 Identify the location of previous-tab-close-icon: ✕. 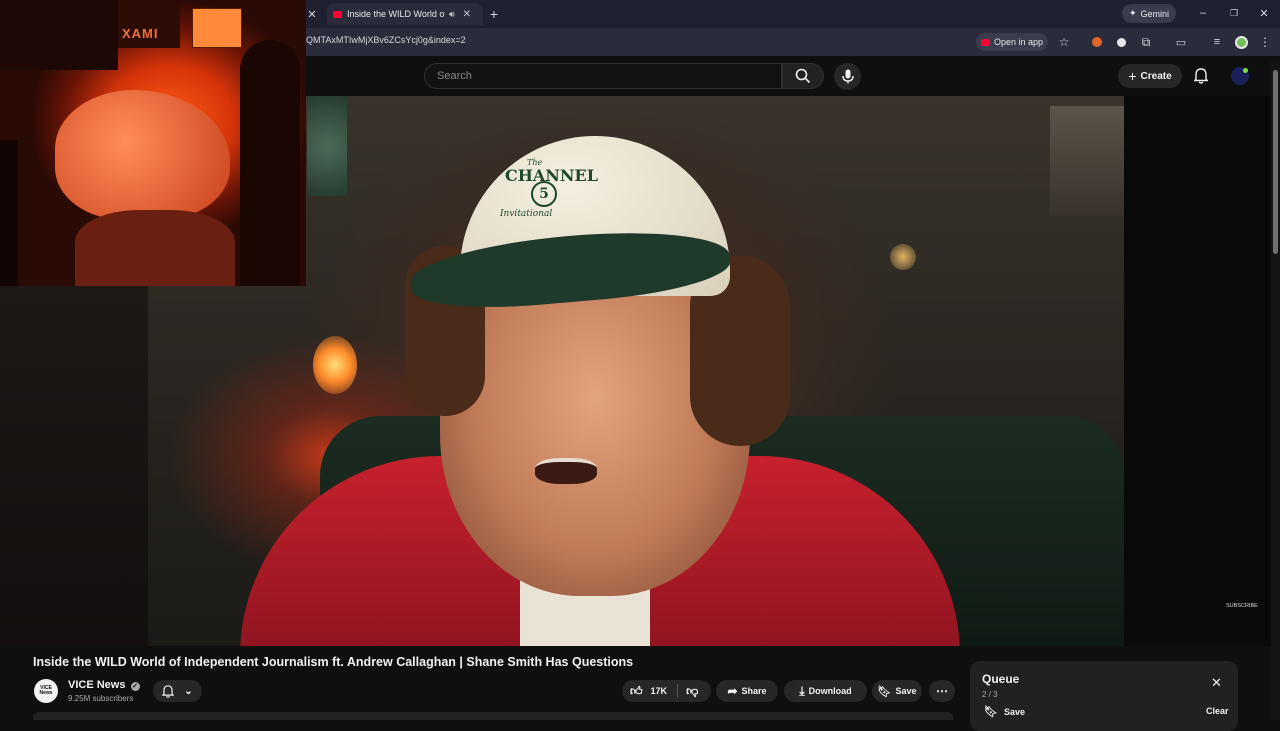
(312, 14).